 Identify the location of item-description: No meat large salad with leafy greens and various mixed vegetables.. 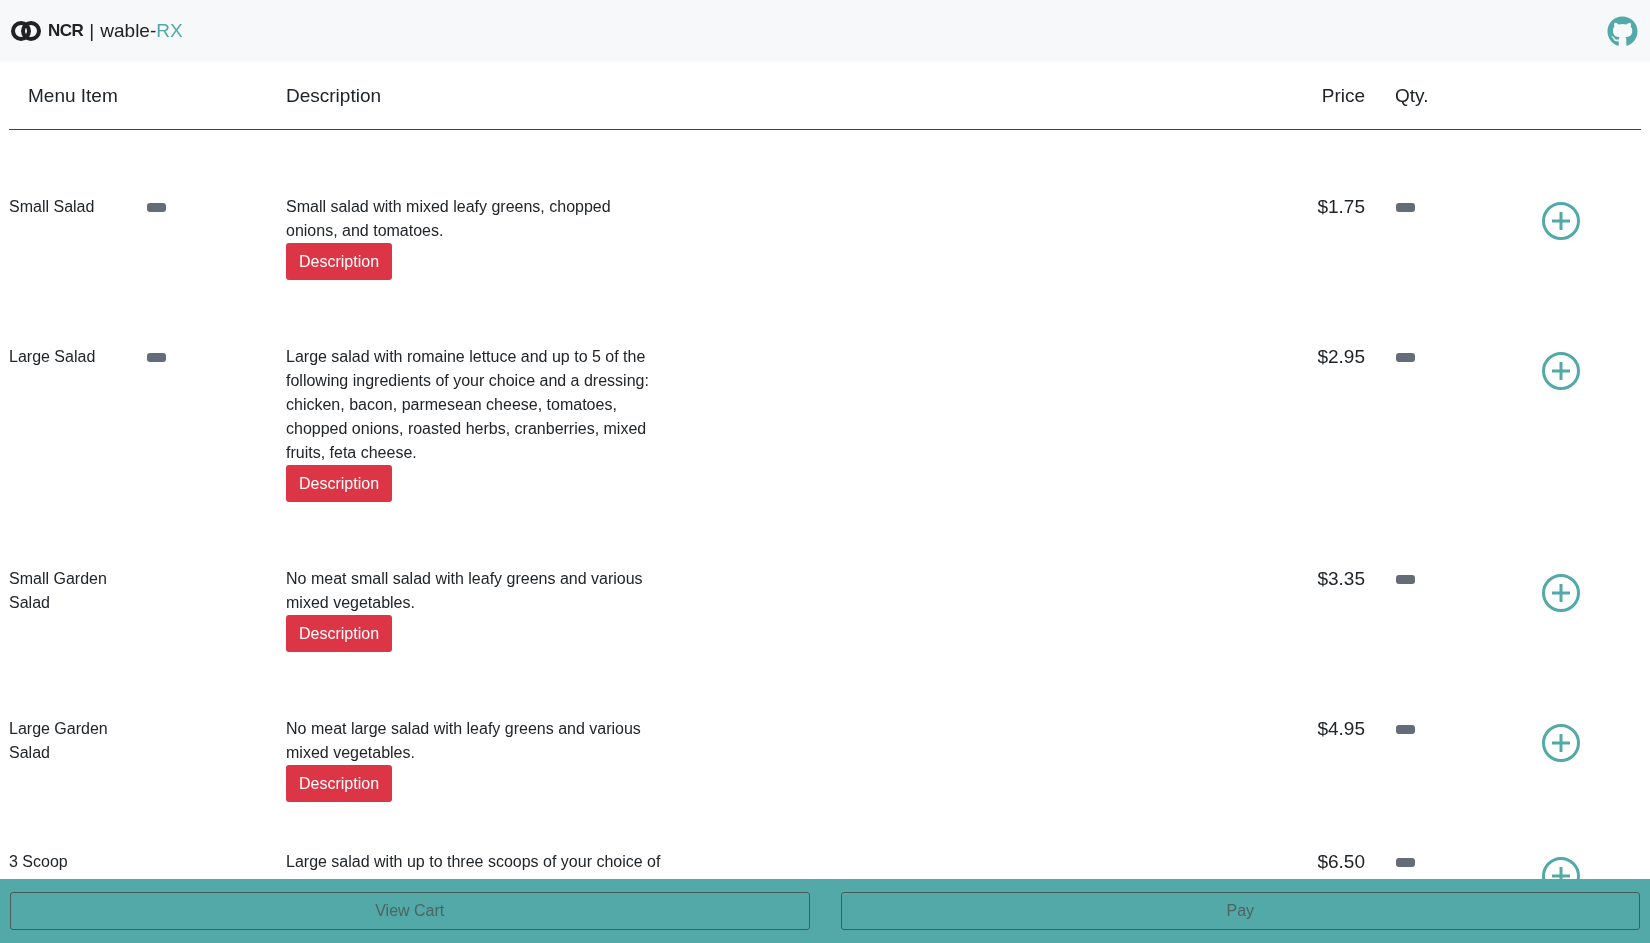
(464, 741).